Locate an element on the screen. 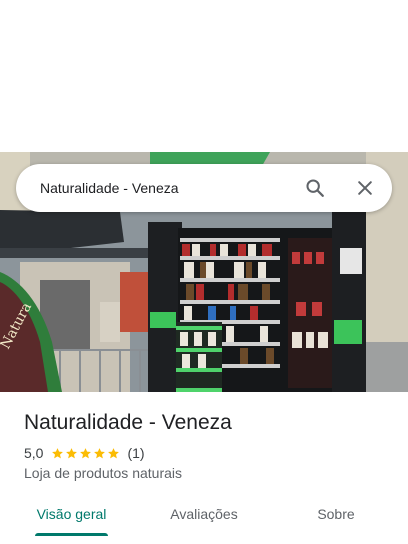 This screenshot has height=544, width=408. review-count: (1) is located at coordinates (135, 453).